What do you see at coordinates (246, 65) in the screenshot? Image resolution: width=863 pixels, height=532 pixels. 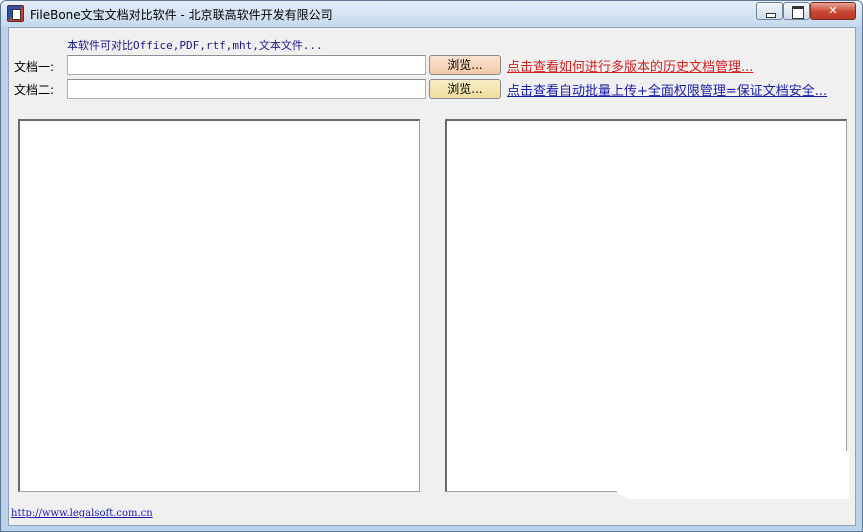 I see `doc1-path-input` at bounding box center [246, 65].